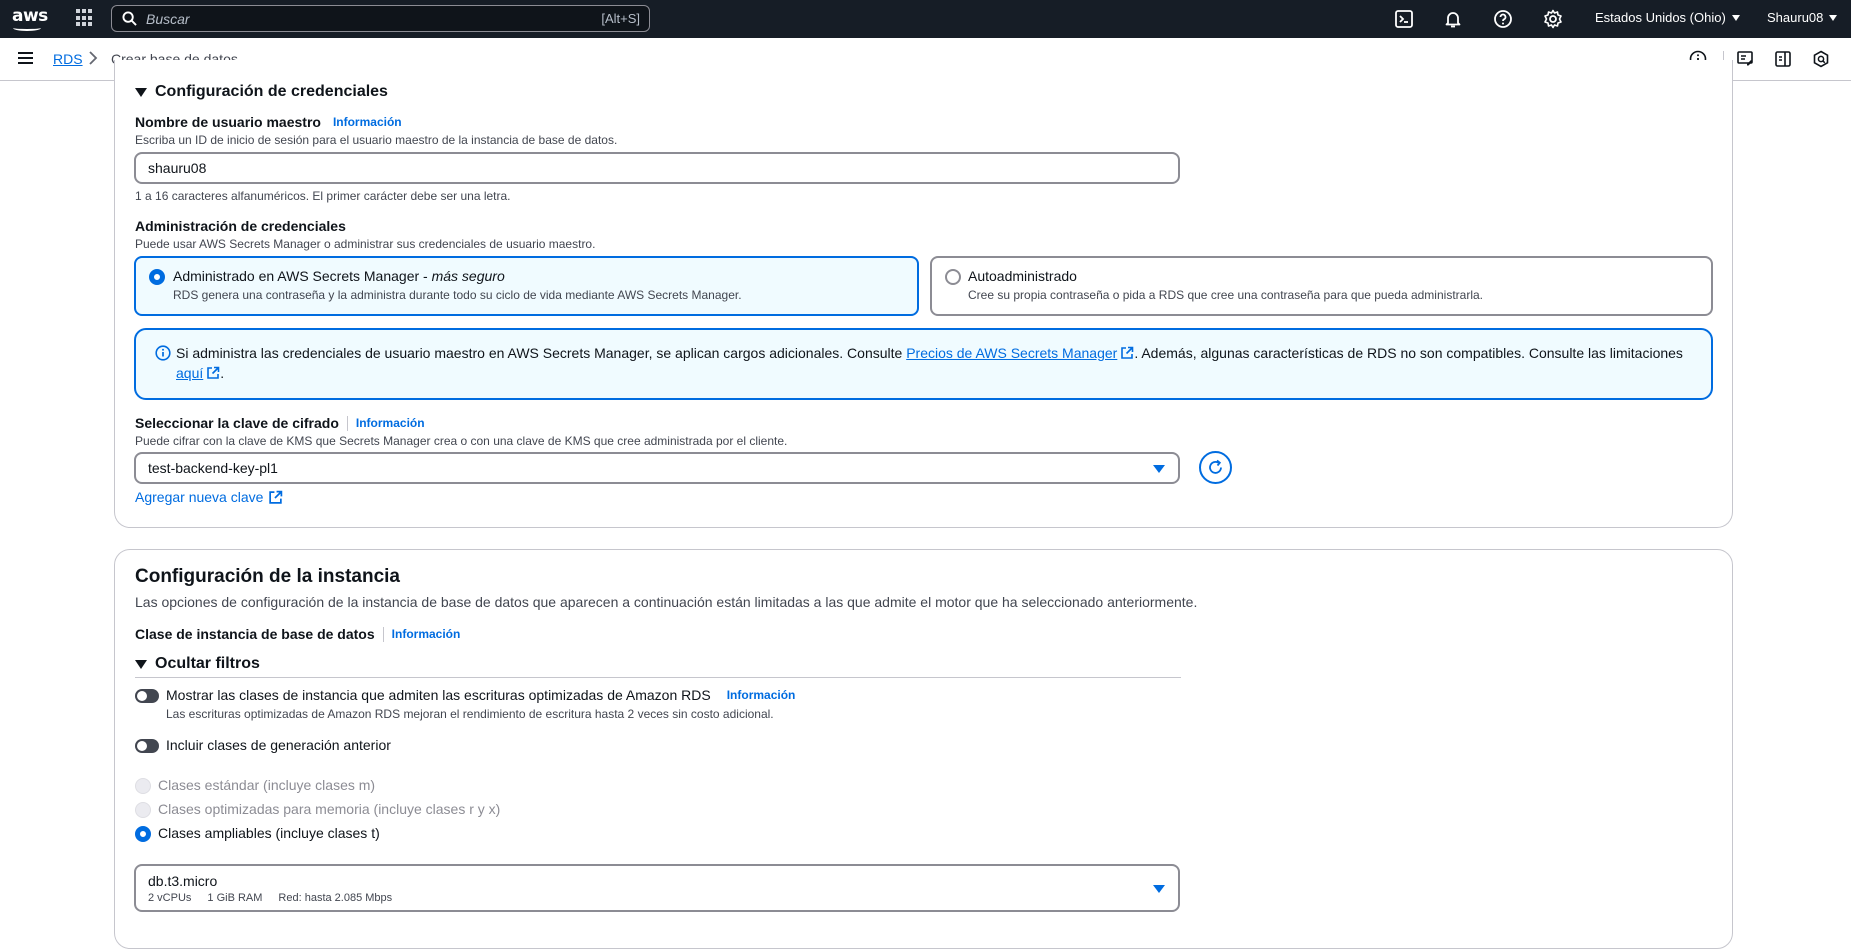 This screenshot has width=1851, height=949. What do you see at coordinates (1503, 19) in the screenshot?
I see `help-icon` at bounding box center [1503, 19].